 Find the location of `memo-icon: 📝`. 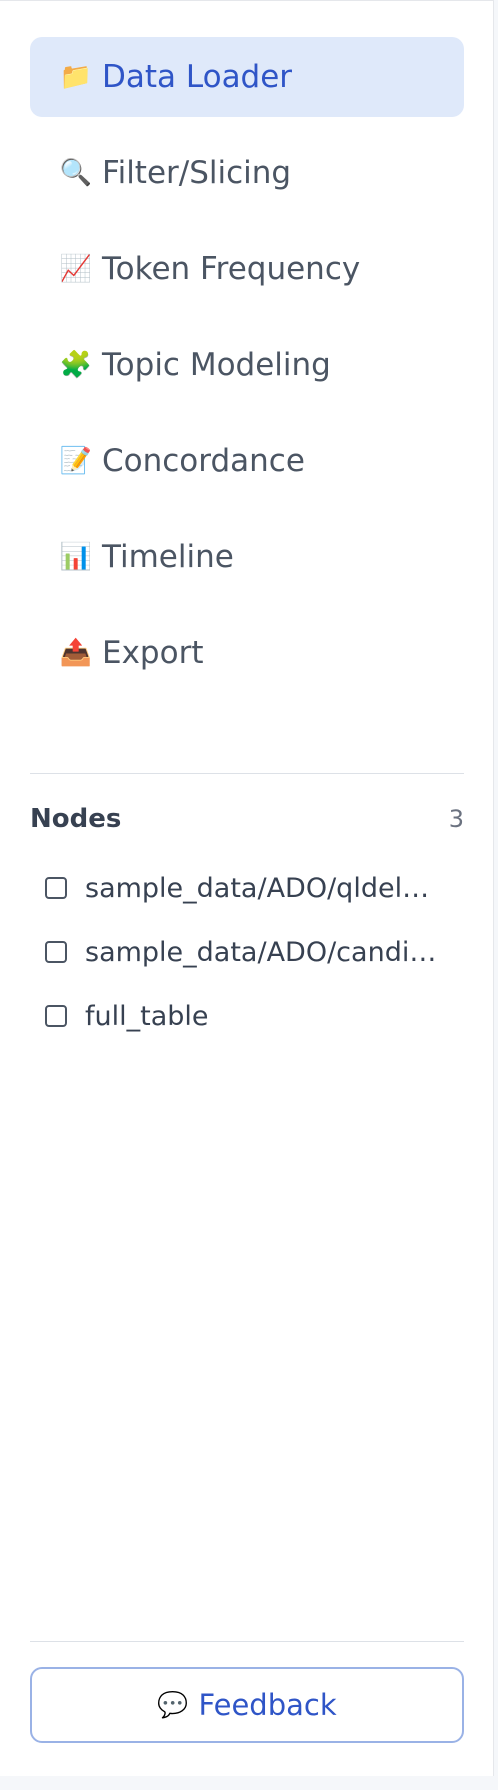

memo-icon: 📝 is located at coordinates (76, 461).